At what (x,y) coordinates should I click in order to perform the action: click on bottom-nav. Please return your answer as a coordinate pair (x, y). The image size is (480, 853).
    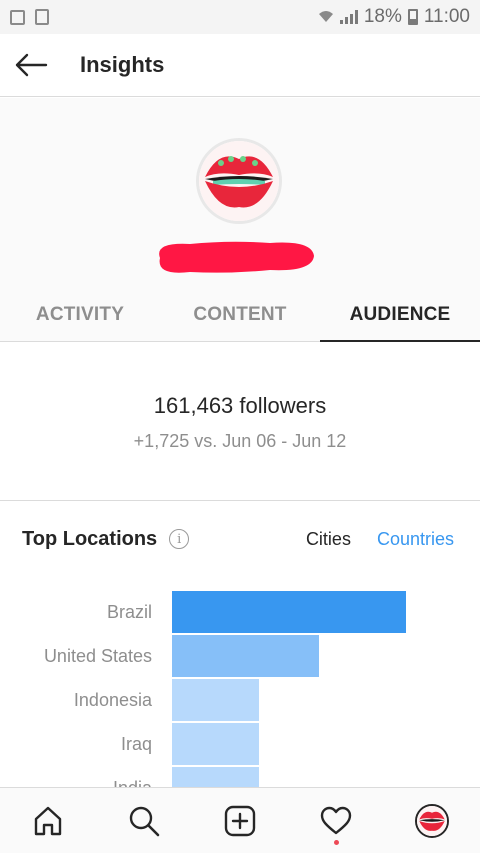
    Looking at the image, I should click on (240, 820).